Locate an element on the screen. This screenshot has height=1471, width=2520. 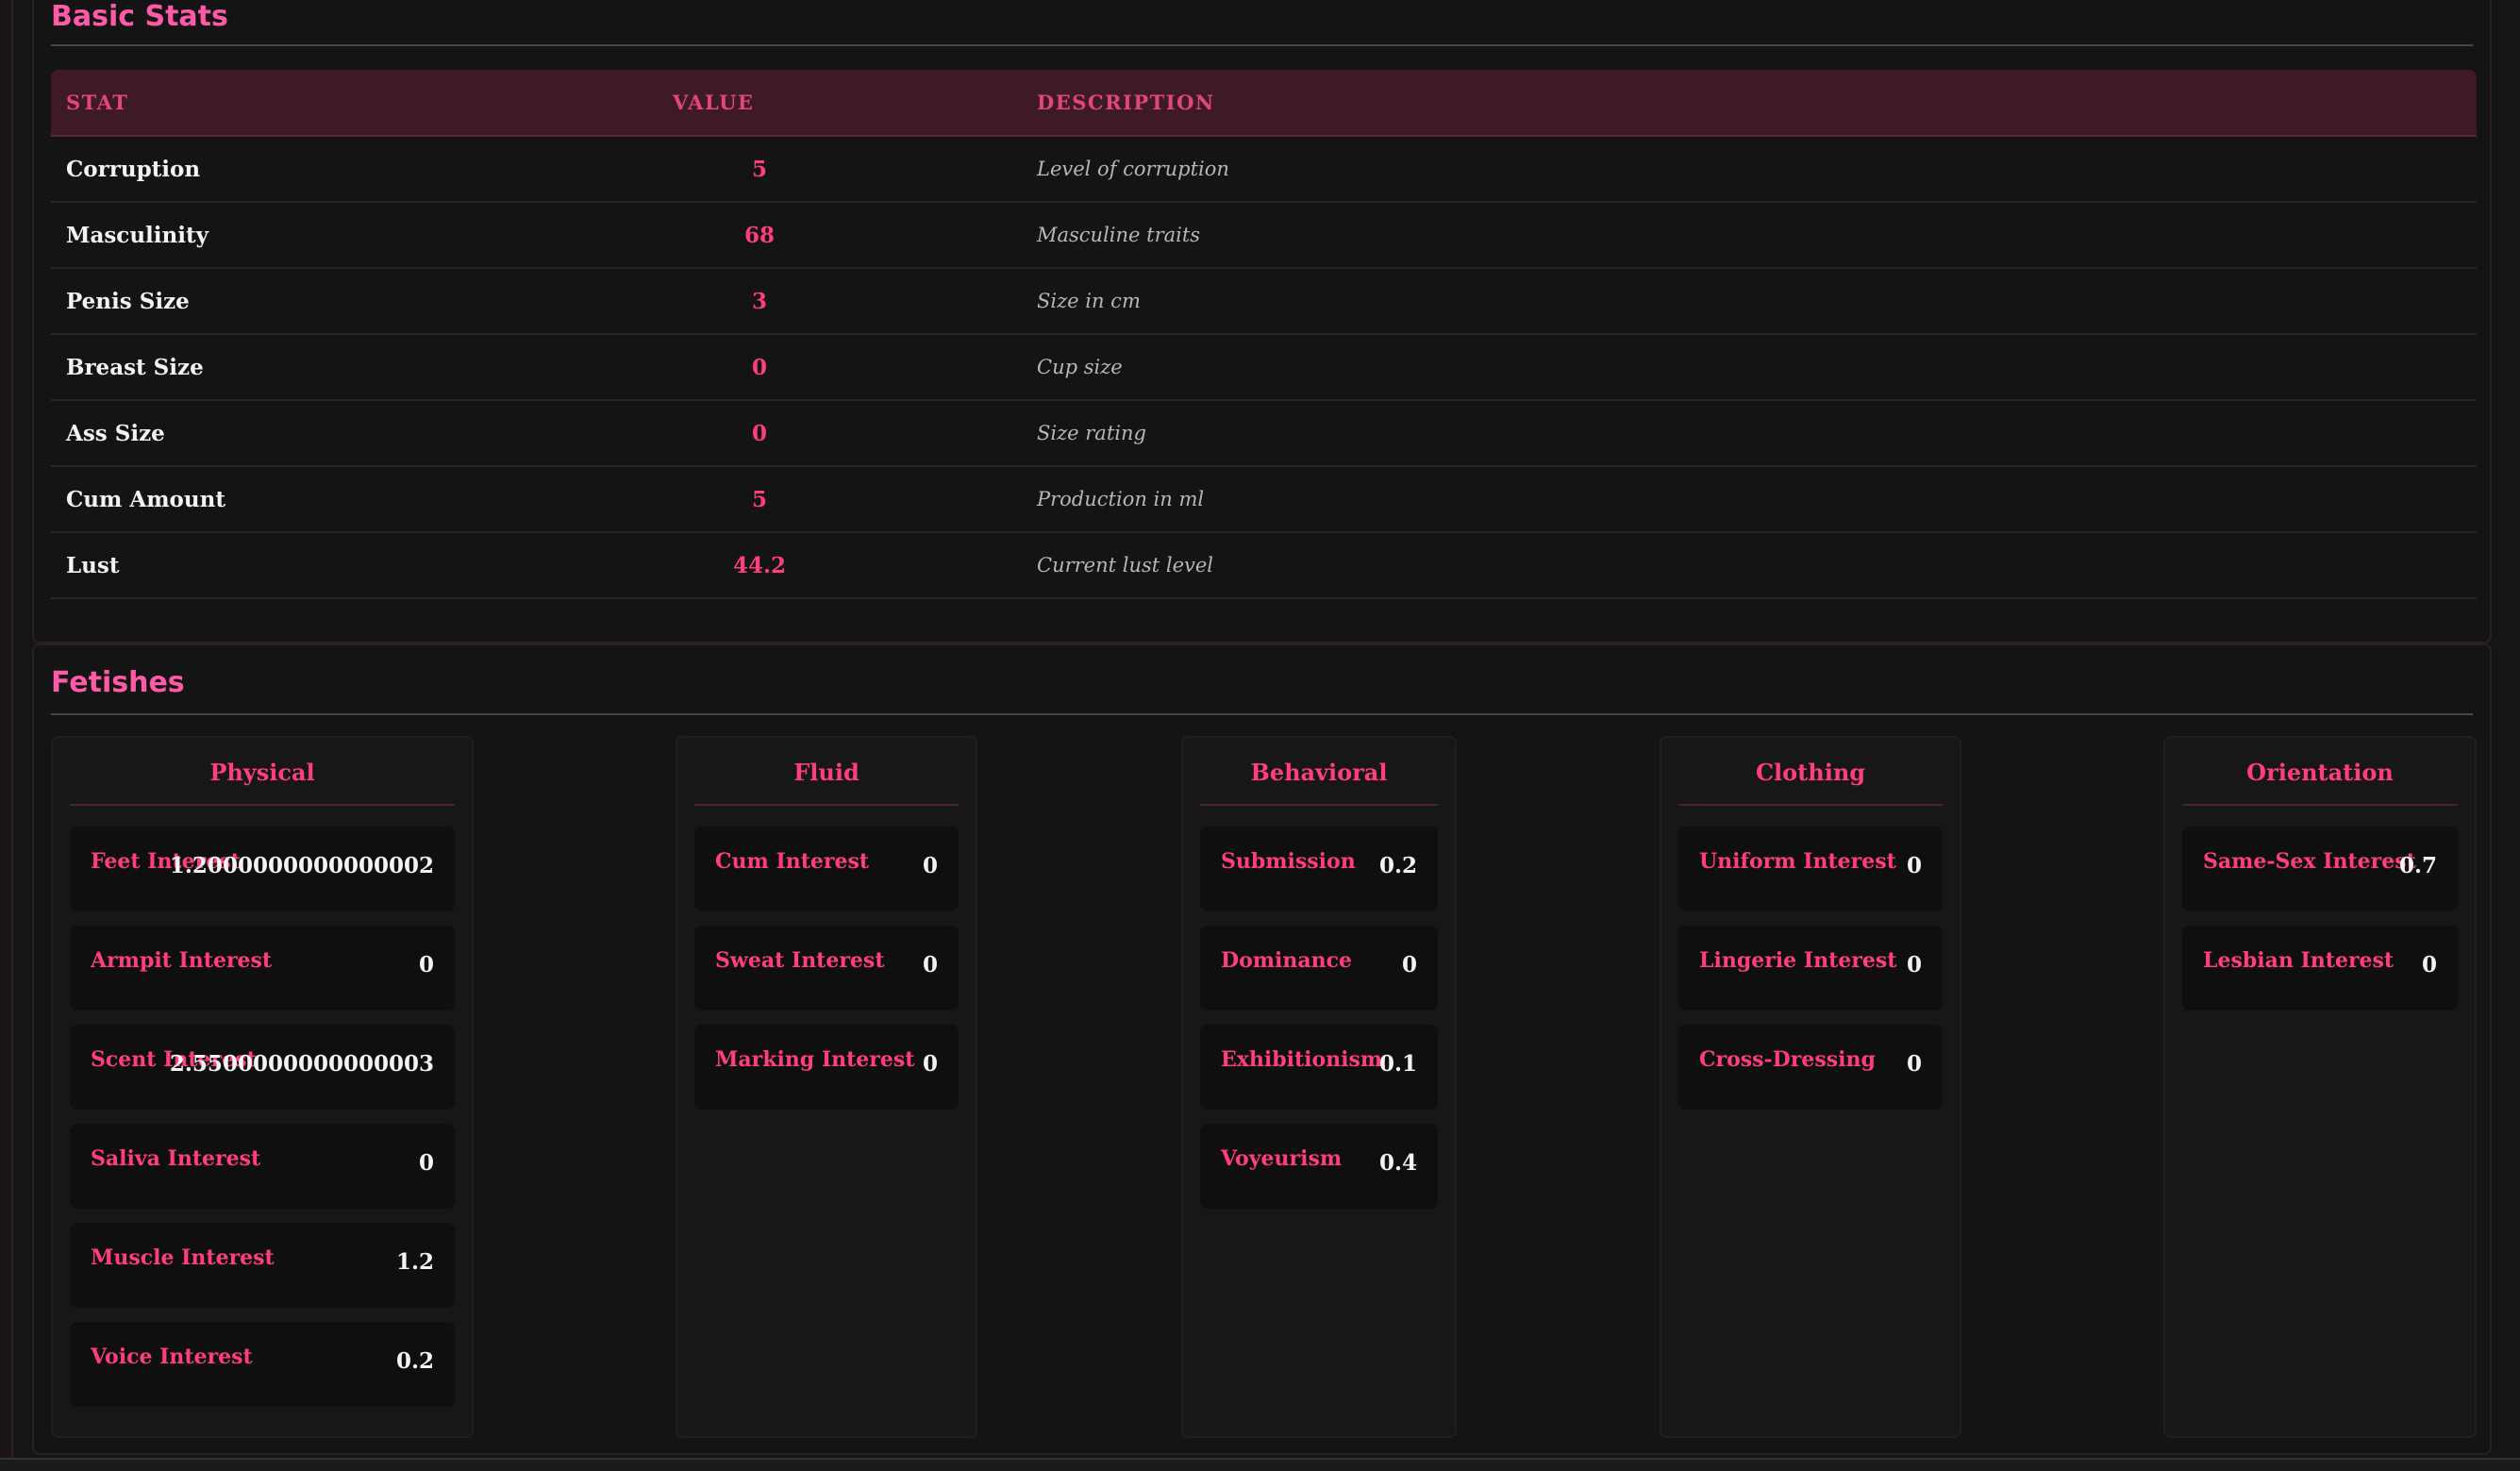
fetish-item: Submission 0.2 is located at coordinates (1319, 869).